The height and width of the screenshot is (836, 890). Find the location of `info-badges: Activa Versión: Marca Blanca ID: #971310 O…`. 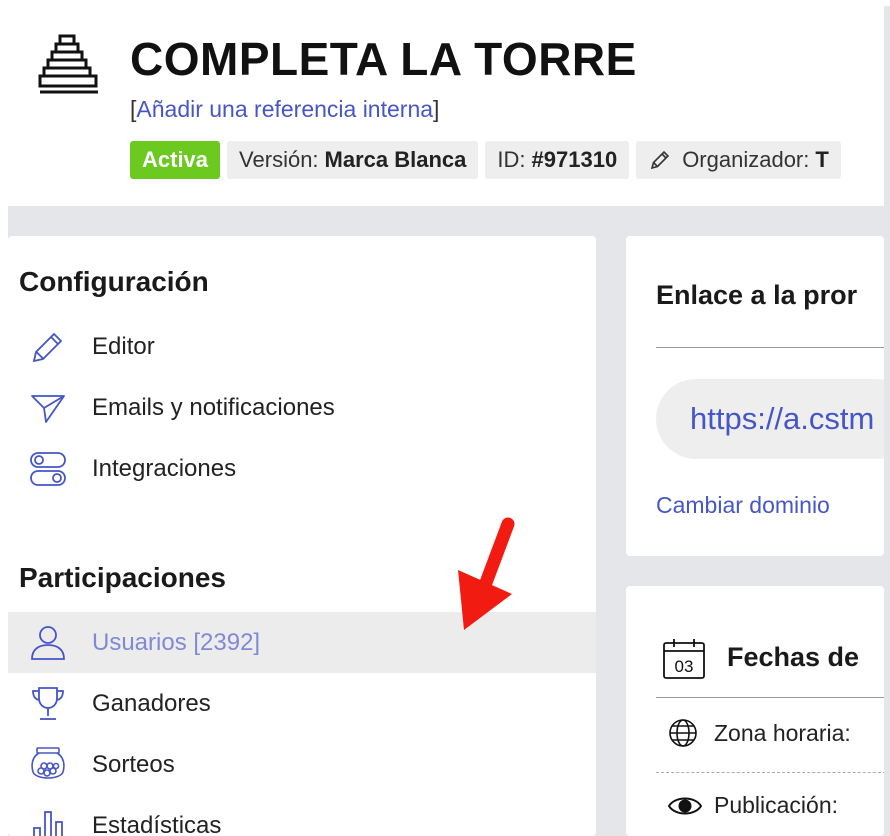

info-badges: Activa Versión: Marca Blanca ID: #971310 O… is located at coordinates (485, 160).